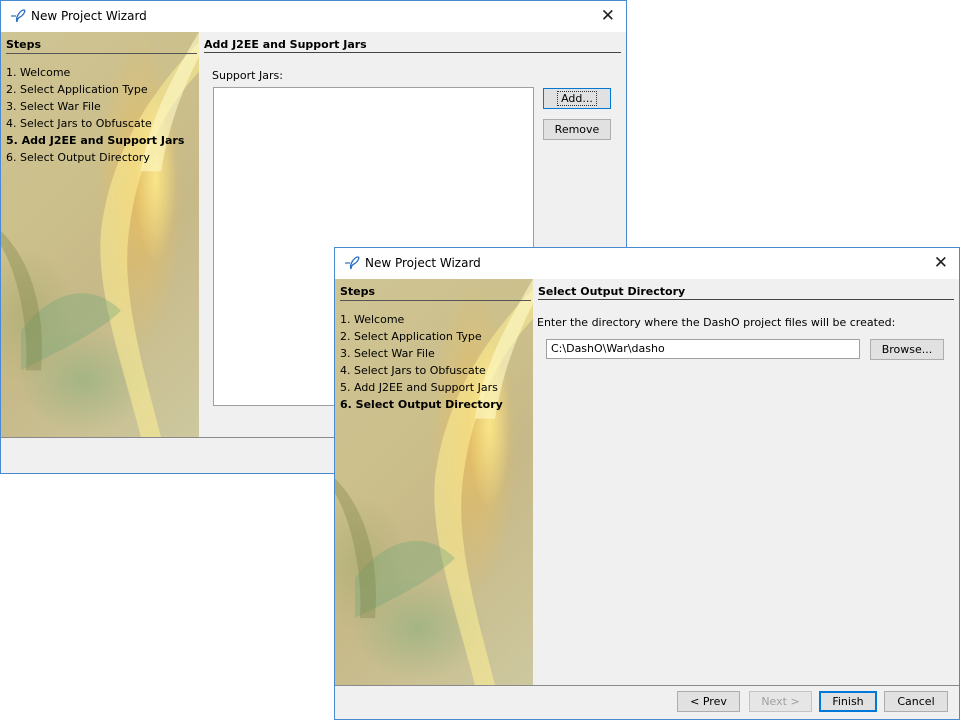 Image resolution: width=960 pixels, height=720 pixels. What do you see at coordinates (848, 701) in the screenshot?
I see `finish-button: Finish` at bounding box center [848, 701].